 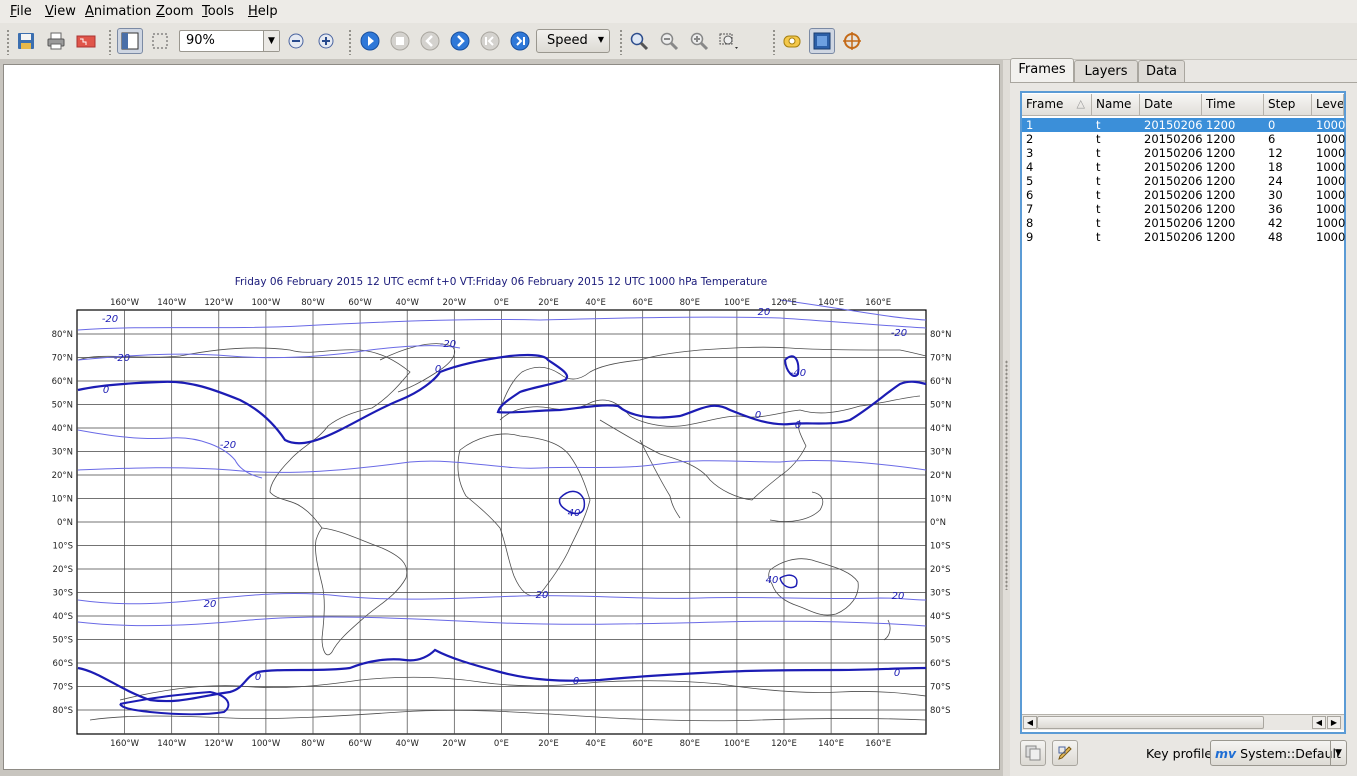 I want to click on last-frame-icon, so click(x=520, y=41).